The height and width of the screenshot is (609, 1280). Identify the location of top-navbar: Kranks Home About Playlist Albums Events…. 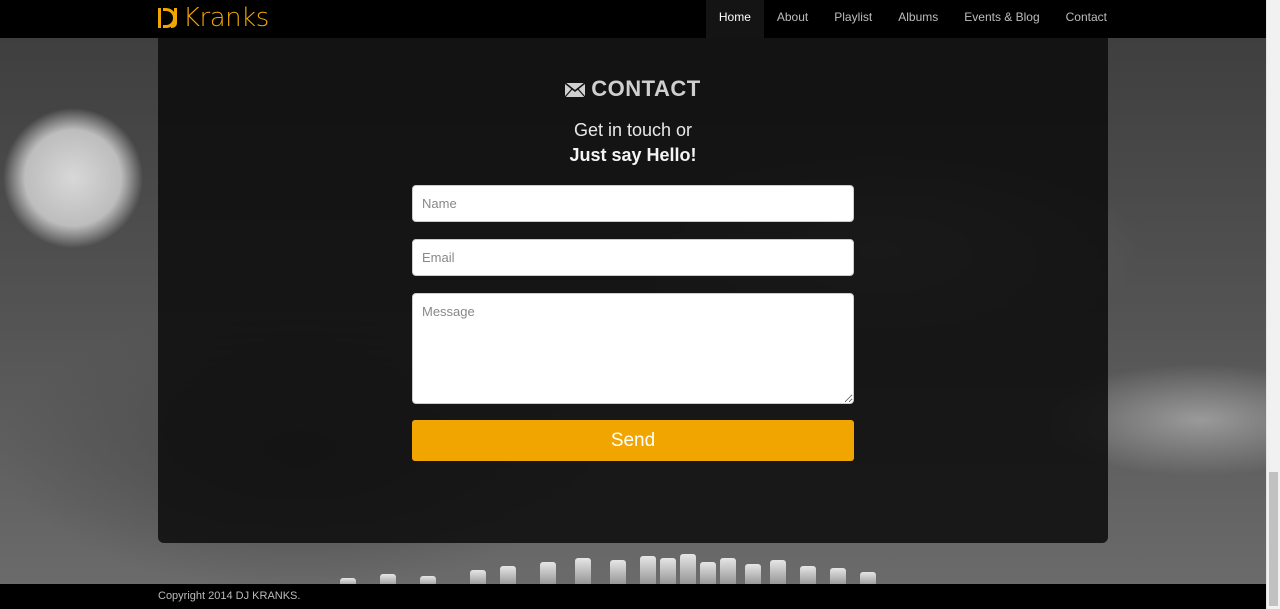
(633, 19).